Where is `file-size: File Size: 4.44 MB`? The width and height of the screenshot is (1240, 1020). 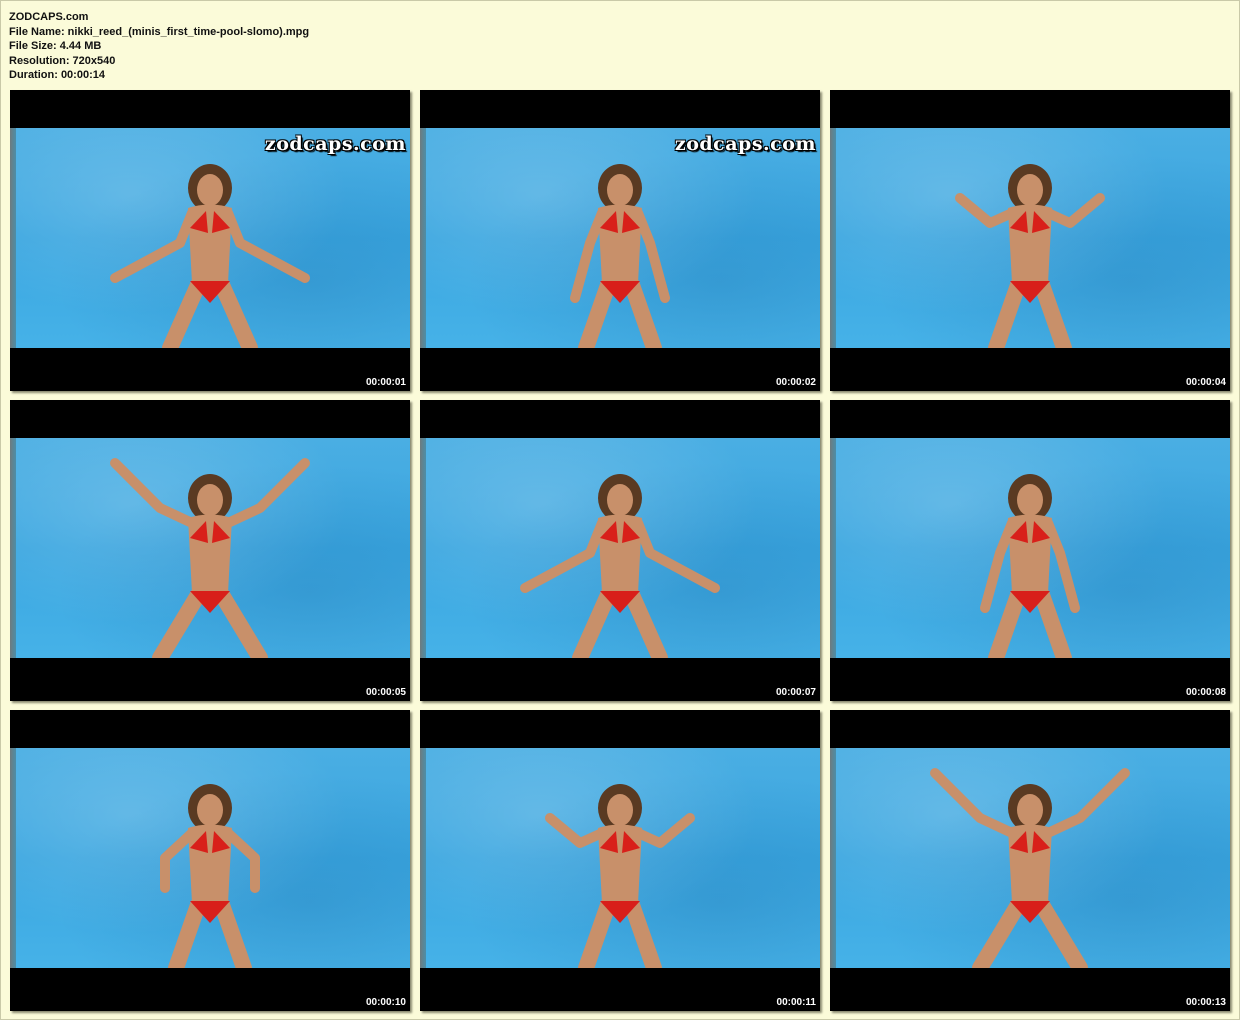 file-size: File Size: 4.44 MB is located at coordinates (55, 46).